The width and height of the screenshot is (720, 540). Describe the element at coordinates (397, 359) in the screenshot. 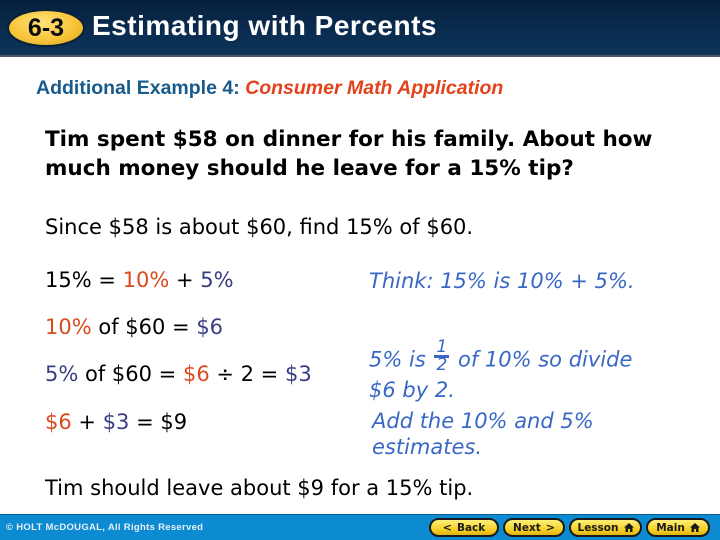

I see `note-text: 5% is` at that location.